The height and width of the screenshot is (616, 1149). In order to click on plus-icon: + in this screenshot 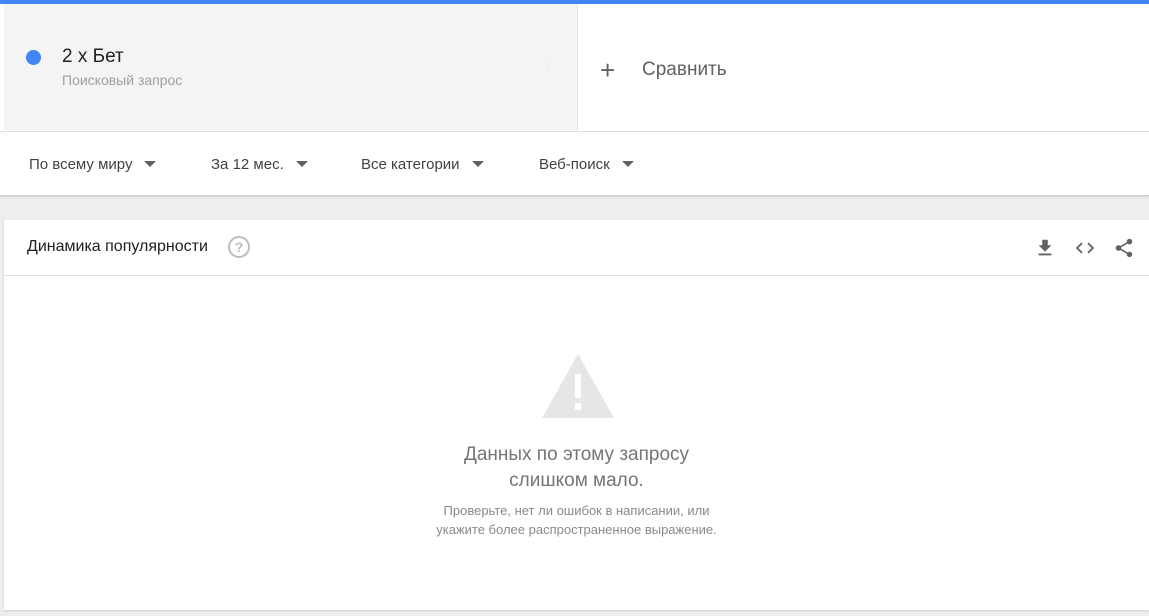, I will do `click(608, 70)`.